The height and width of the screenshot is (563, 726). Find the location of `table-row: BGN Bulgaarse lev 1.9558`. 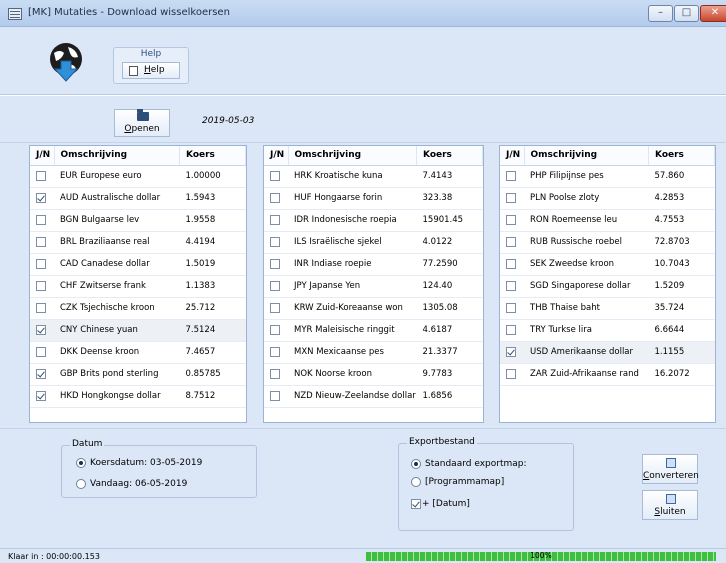

table-row: BGN Bulgaarse lev 1.9558 is located at coordinates (138, 220).